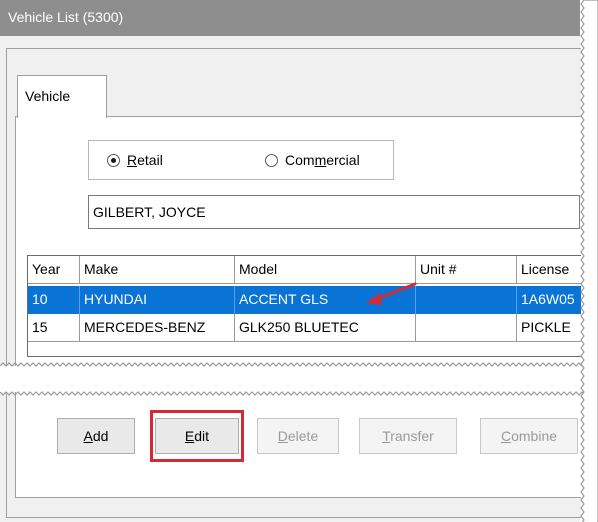 The width and height of the screenshot is (598, 522). What do you see at coordinates (54, 270) in the screenshot?
I see `column-header-year: Year` at bounding box center [54, 270].